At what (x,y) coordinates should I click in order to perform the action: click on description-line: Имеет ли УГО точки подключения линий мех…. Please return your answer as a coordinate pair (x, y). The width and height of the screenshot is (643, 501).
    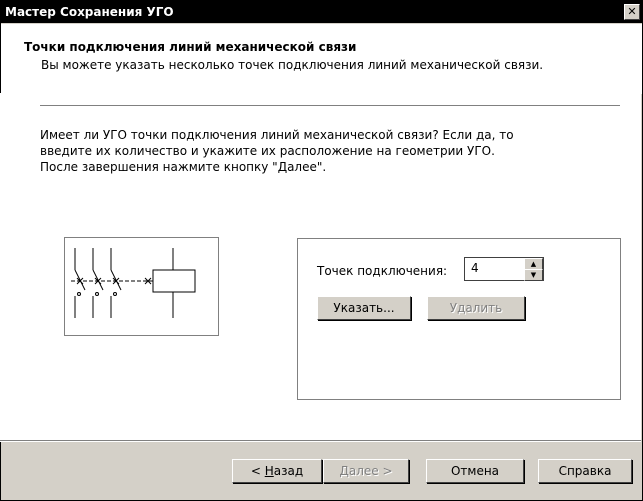
    Looking at the image, I should click on (277, 135).